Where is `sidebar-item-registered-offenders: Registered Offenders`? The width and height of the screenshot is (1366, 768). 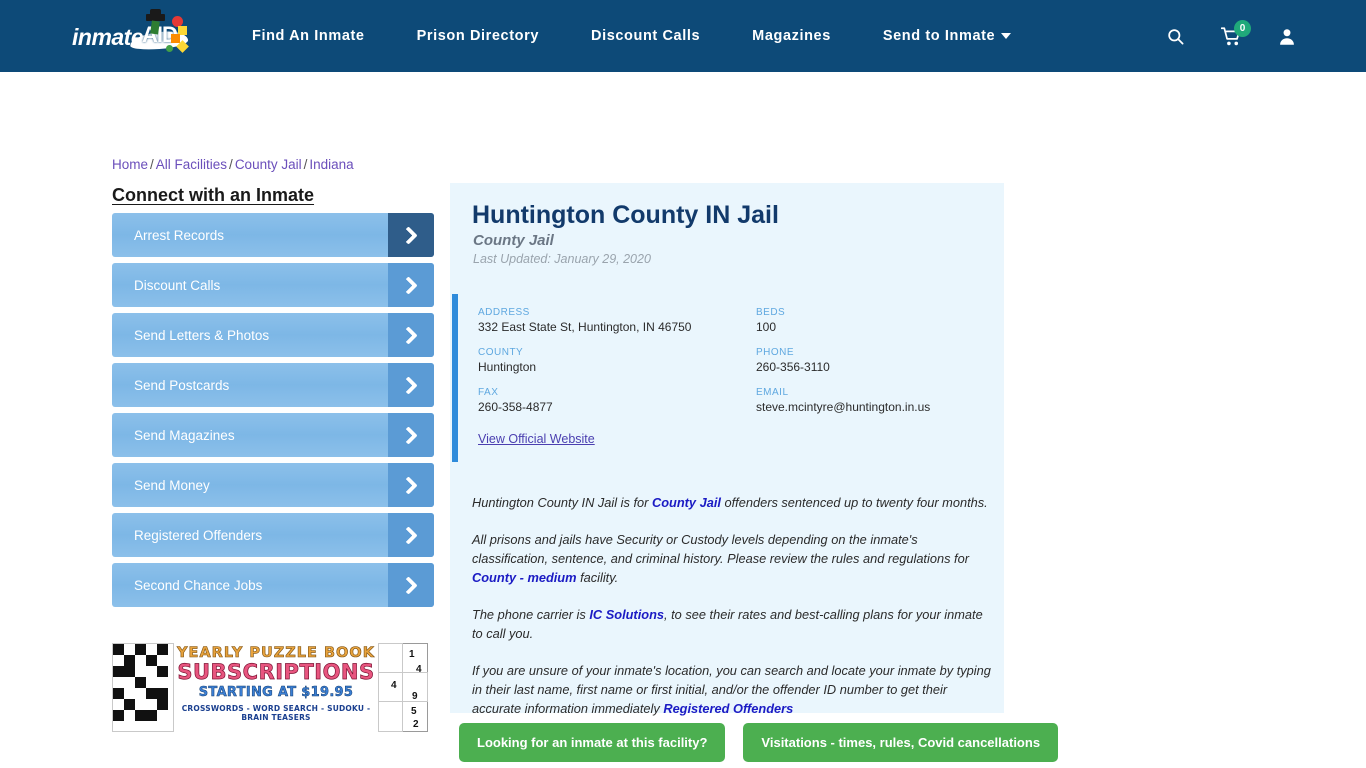
sidebar-item-registered-offenders: Registered Offenders is located at coordinates (273, 535).